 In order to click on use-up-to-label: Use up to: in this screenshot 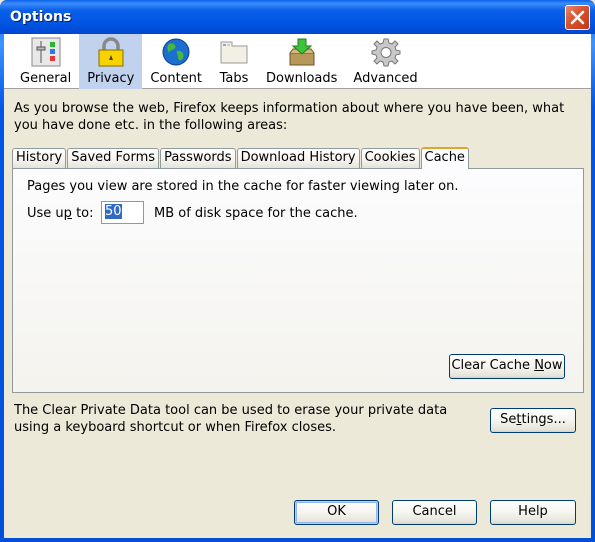, I will do `click(60, 213)`.